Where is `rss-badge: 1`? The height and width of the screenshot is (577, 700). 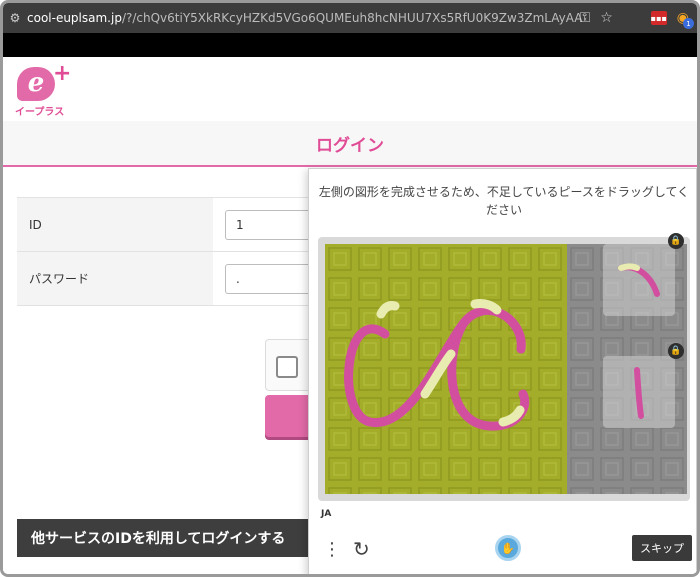 rss-badge: 1 is located at coordinates (688, 23).